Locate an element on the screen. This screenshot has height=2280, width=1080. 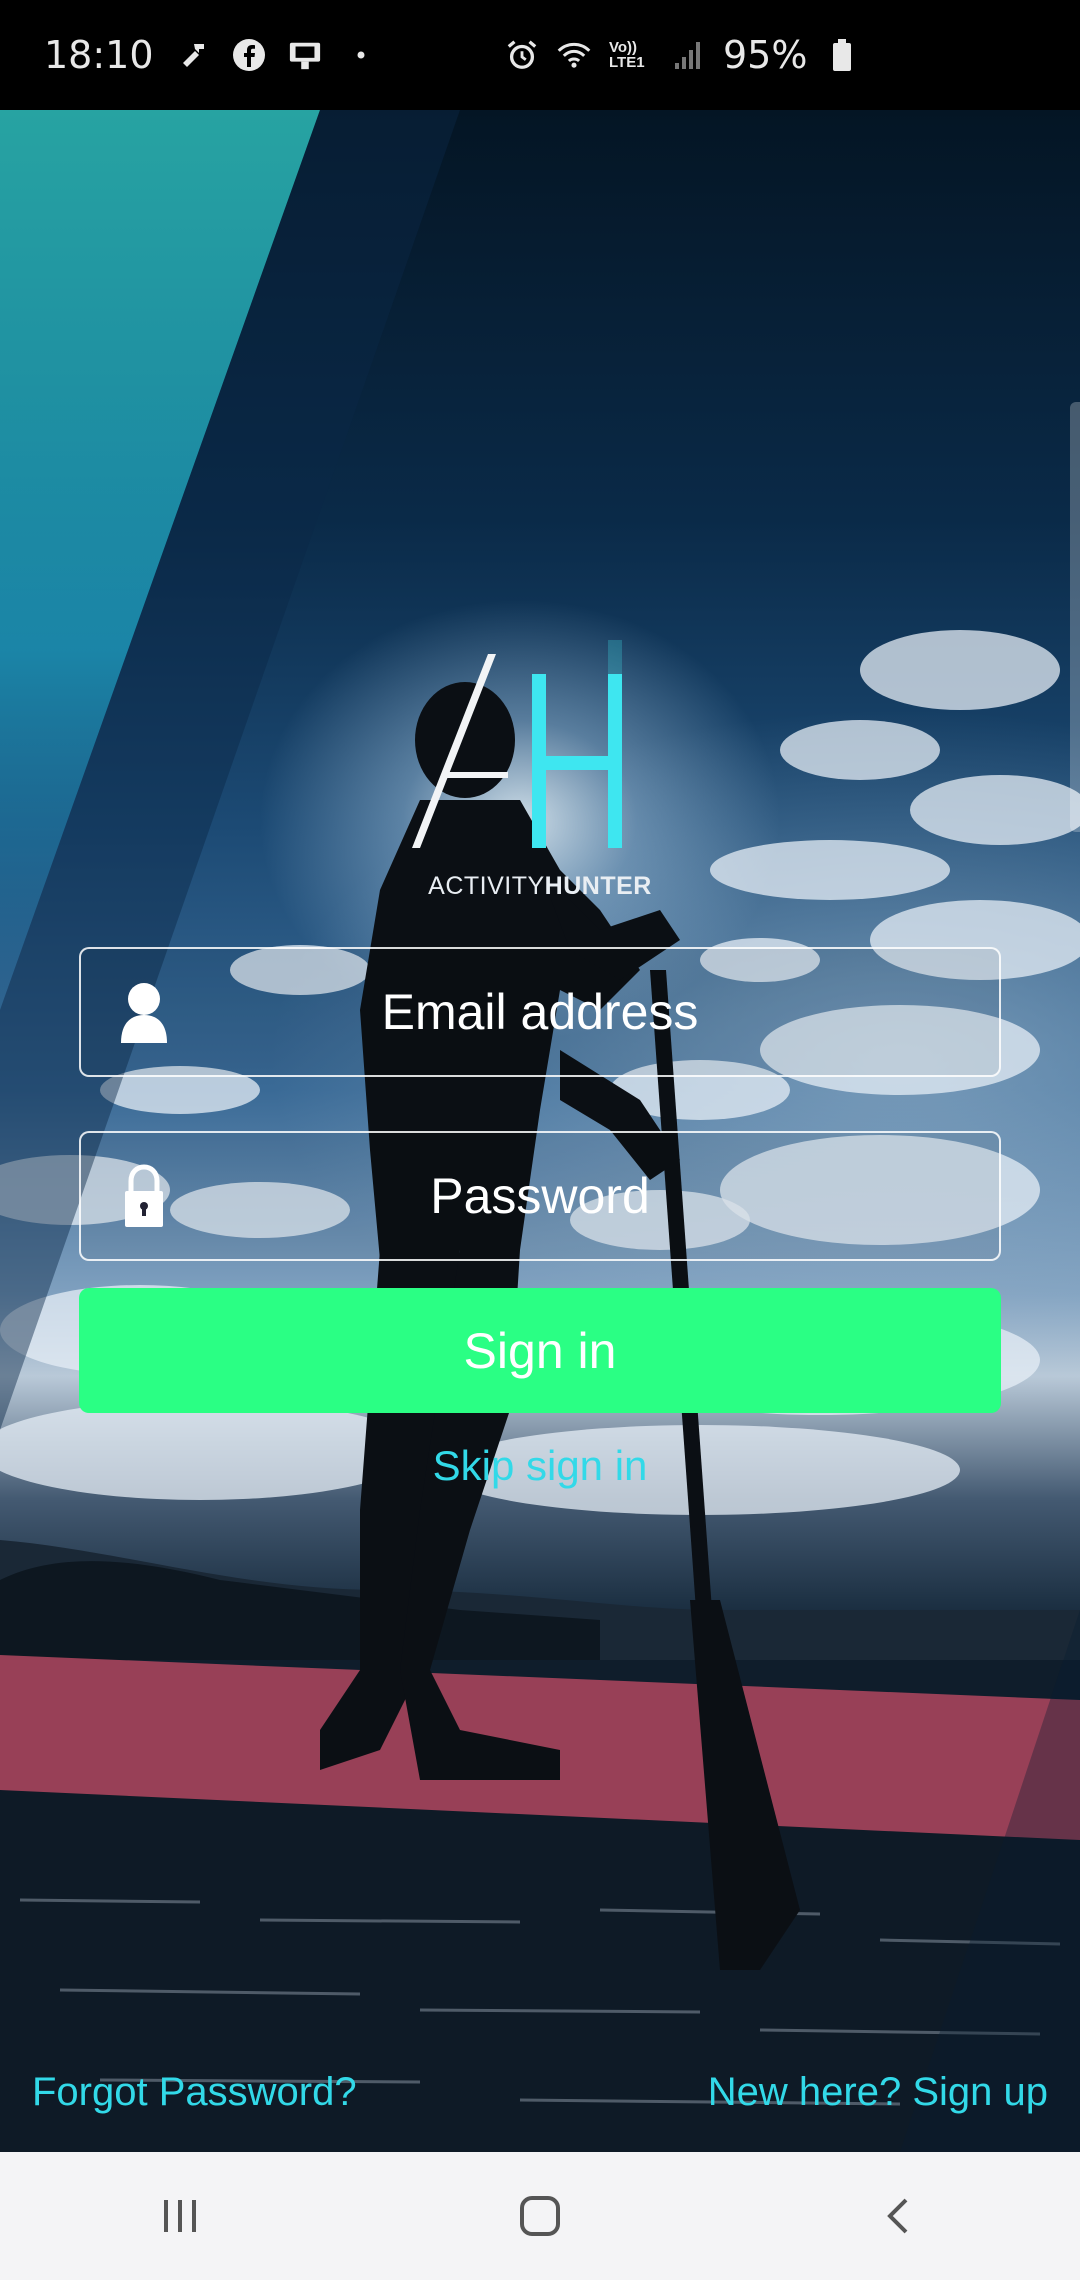
recent-apps-button is located at coordinates (180, 2216).